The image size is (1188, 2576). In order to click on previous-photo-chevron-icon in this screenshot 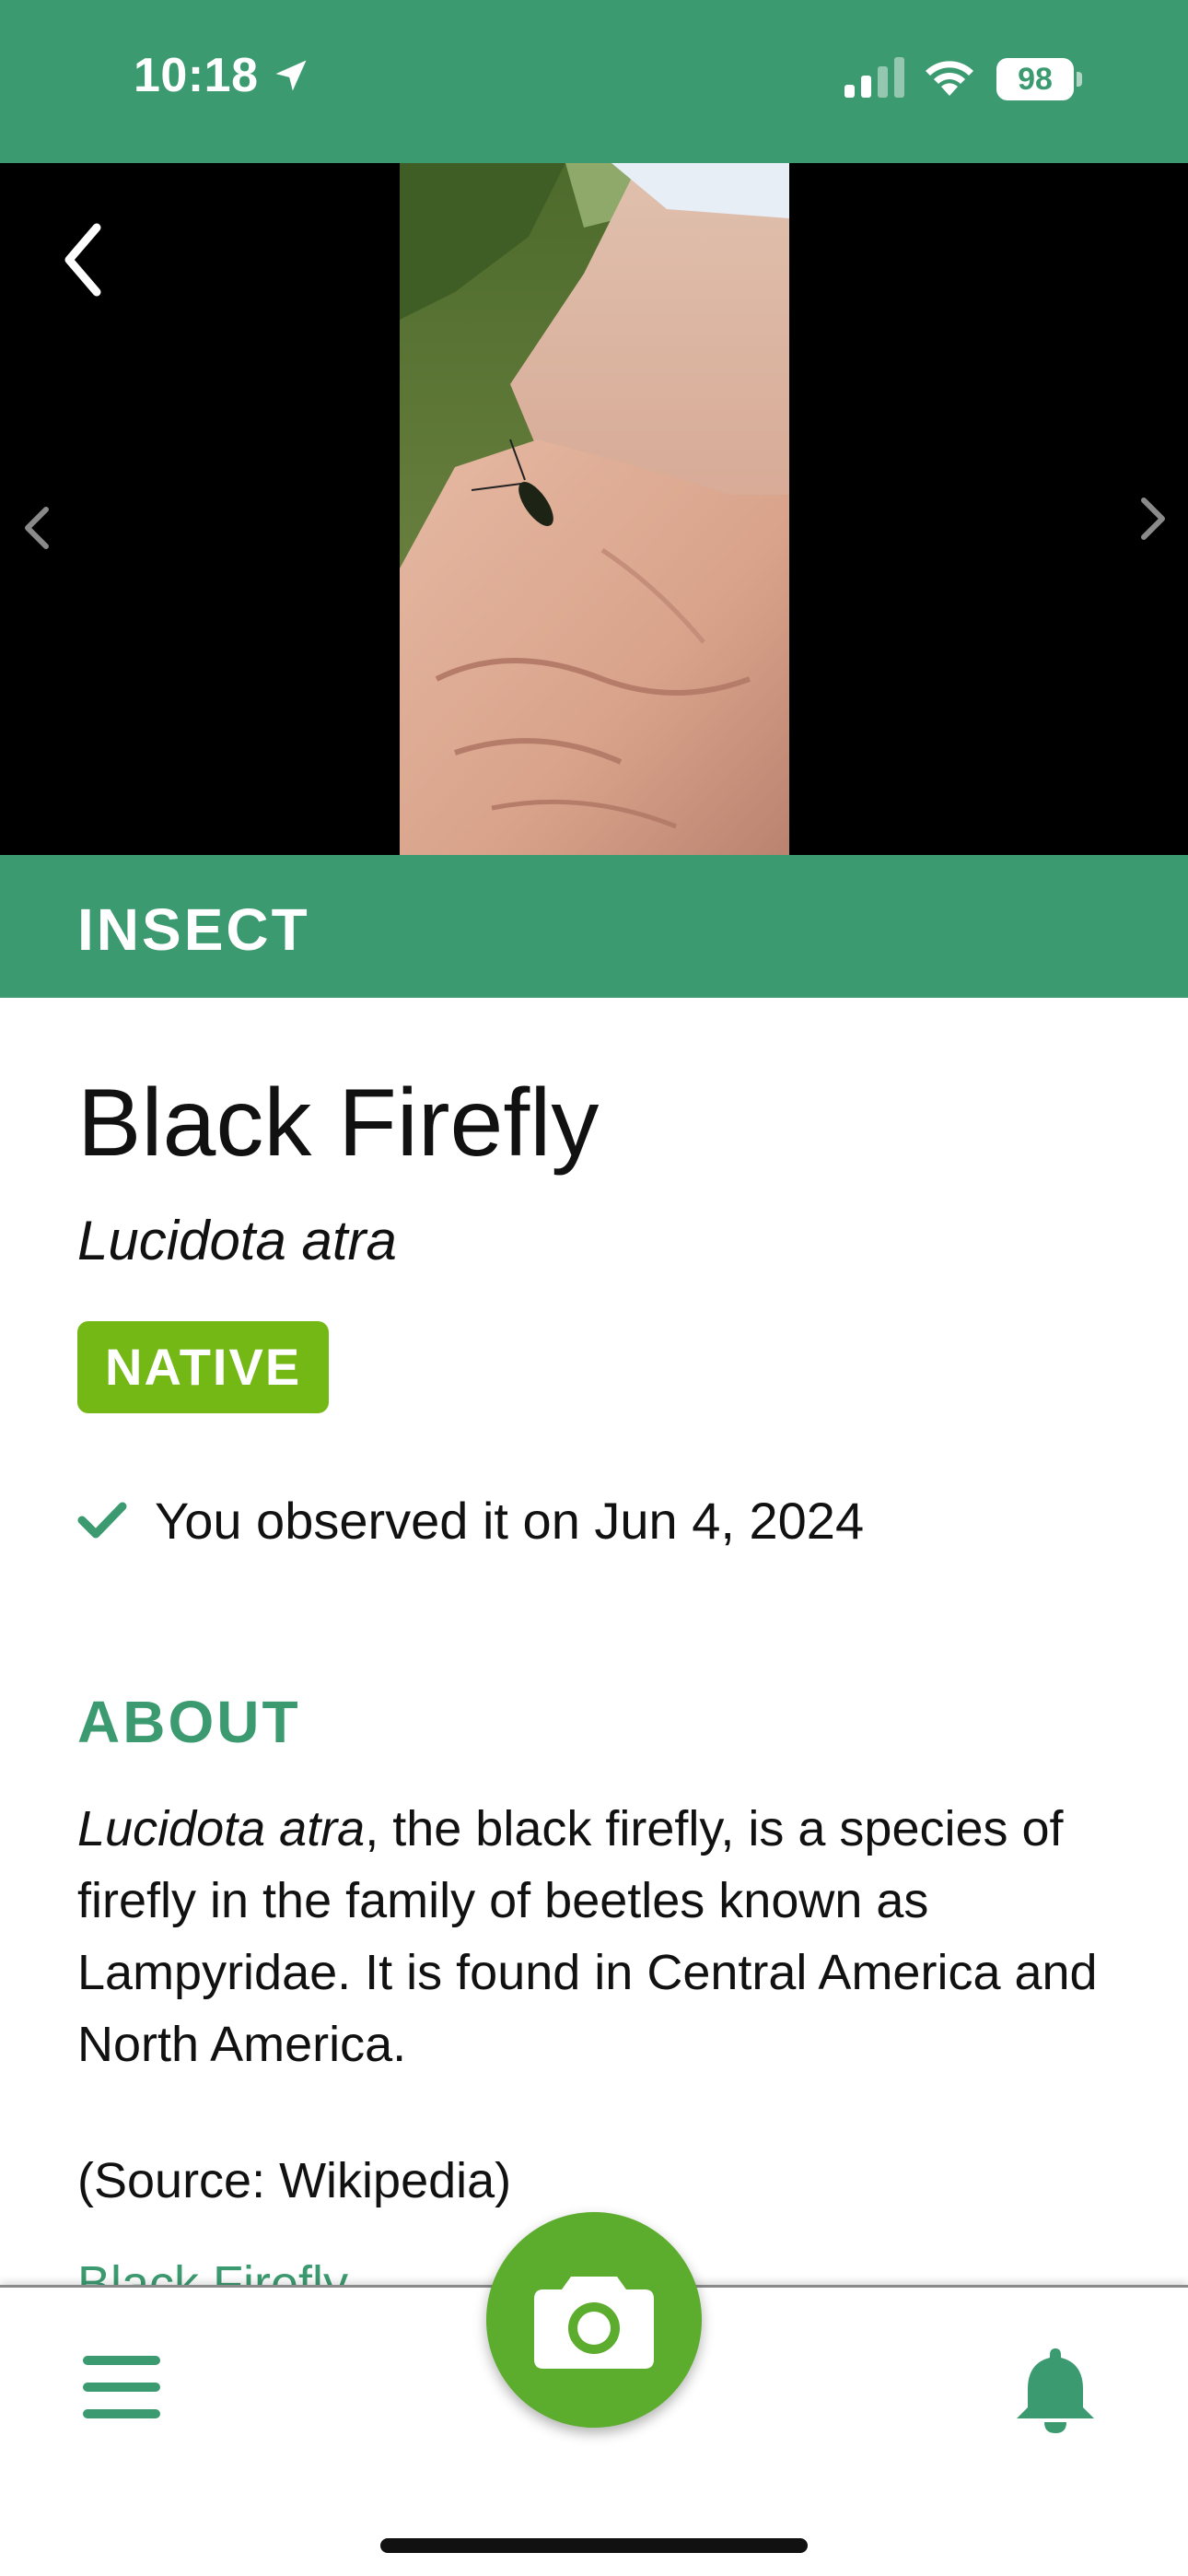, I will do `click(36, 528)`.